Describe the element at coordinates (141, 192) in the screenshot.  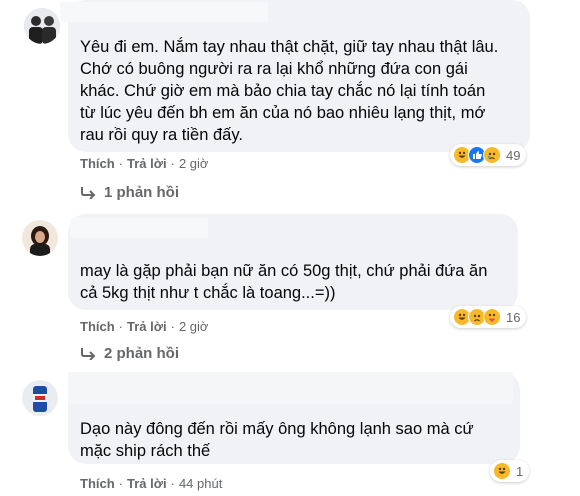
I see `replies-label: 1 phản hồi` at that location.